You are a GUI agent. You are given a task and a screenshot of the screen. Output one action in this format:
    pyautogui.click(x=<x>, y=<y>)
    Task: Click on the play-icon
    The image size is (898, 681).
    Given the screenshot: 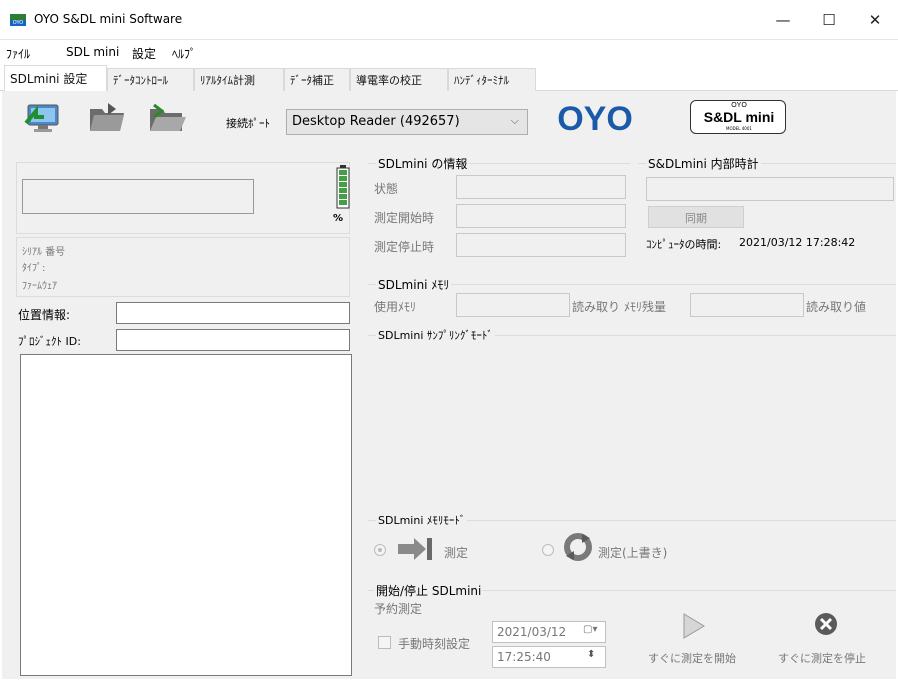 What is the action you would take?
    pyautogui.click(x=692, y=626)
    